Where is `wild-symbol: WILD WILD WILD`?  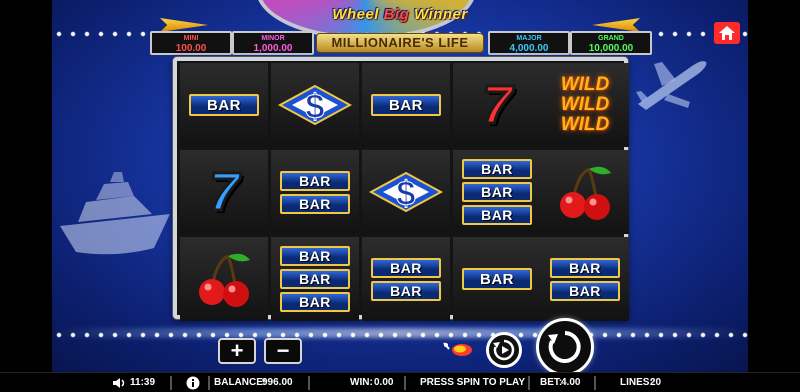
wild-symbol: WILD WILD WILD is located at coordinates (585, 104).